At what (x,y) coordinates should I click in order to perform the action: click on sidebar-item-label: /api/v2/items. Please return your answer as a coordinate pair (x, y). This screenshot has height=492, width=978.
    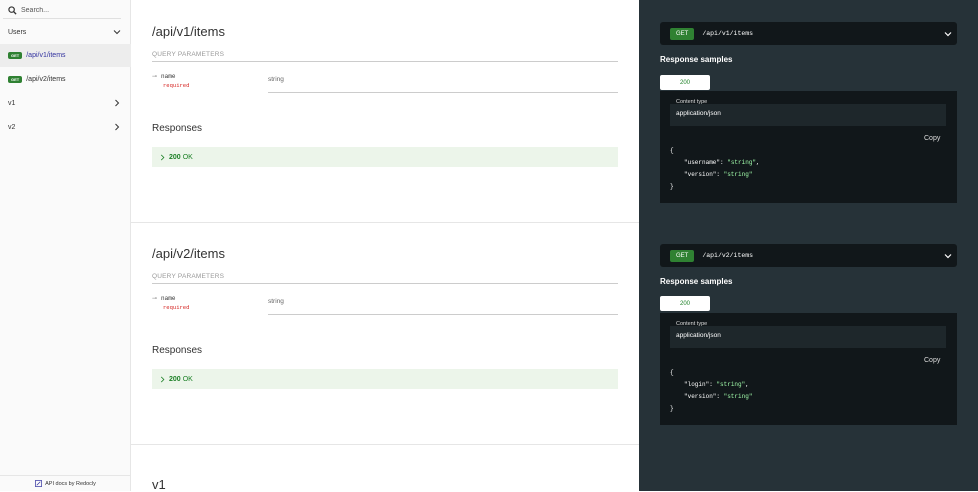
    Looking at the image, I should click on (46, 79).